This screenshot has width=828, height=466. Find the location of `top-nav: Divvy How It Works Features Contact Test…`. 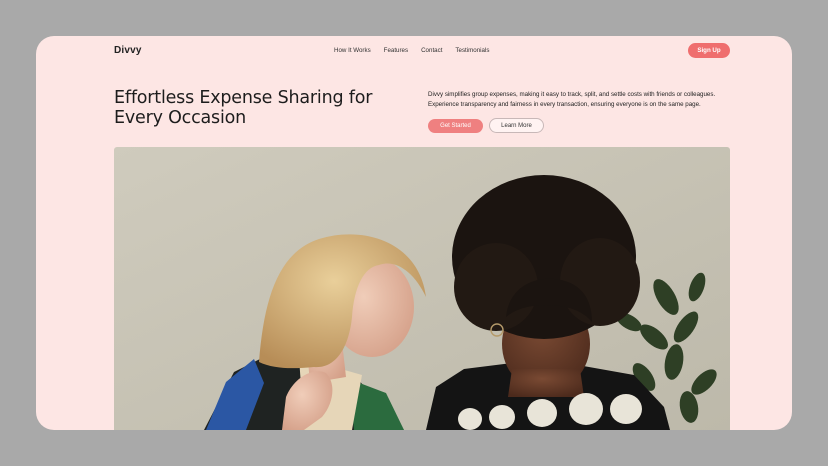

top-nav: Divvy How It Works Features Contact Test… is located at coordinates (414, 51).